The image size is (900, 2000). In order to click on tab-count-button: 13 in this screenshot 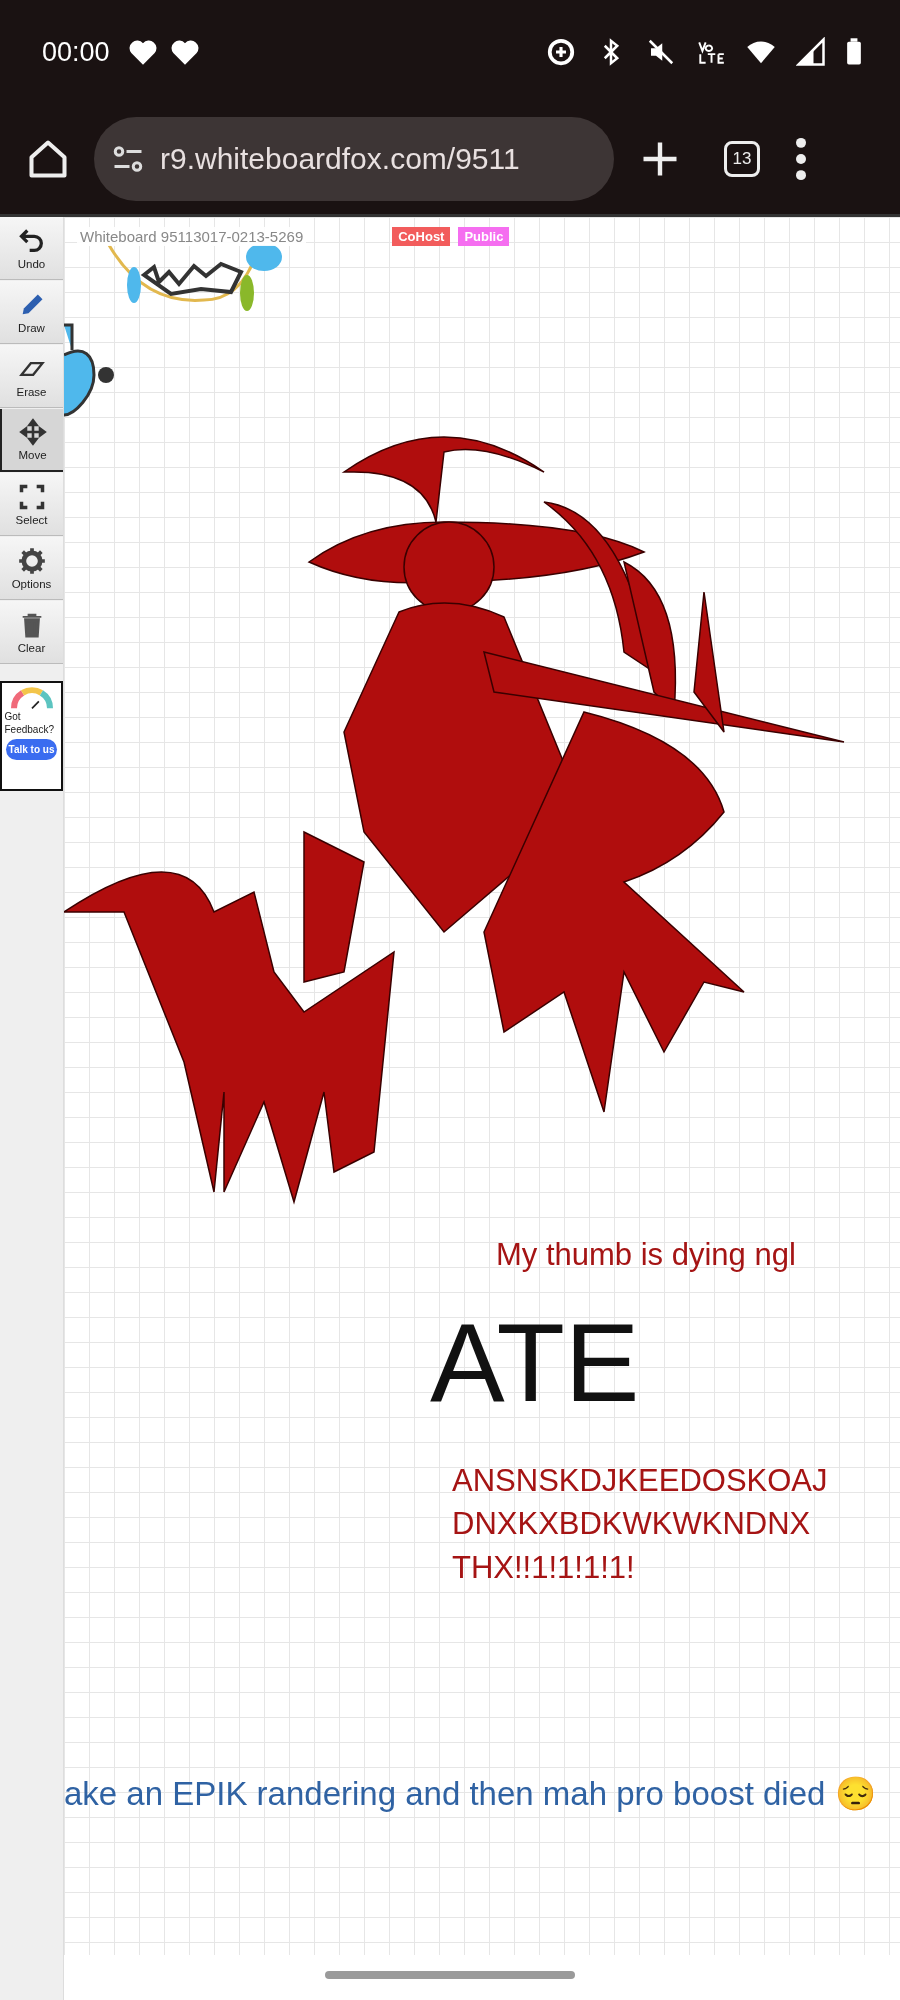, I will do `click(742, 159)`.